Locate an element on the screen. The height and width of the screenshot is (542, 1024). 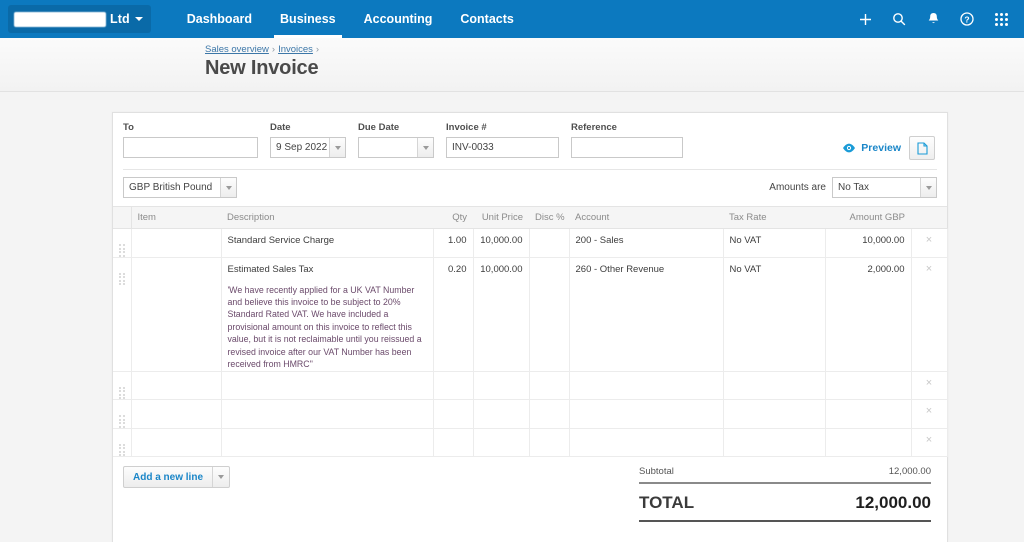
nav-item-dashboard: Dashboard is located at coordinates (219, 19).